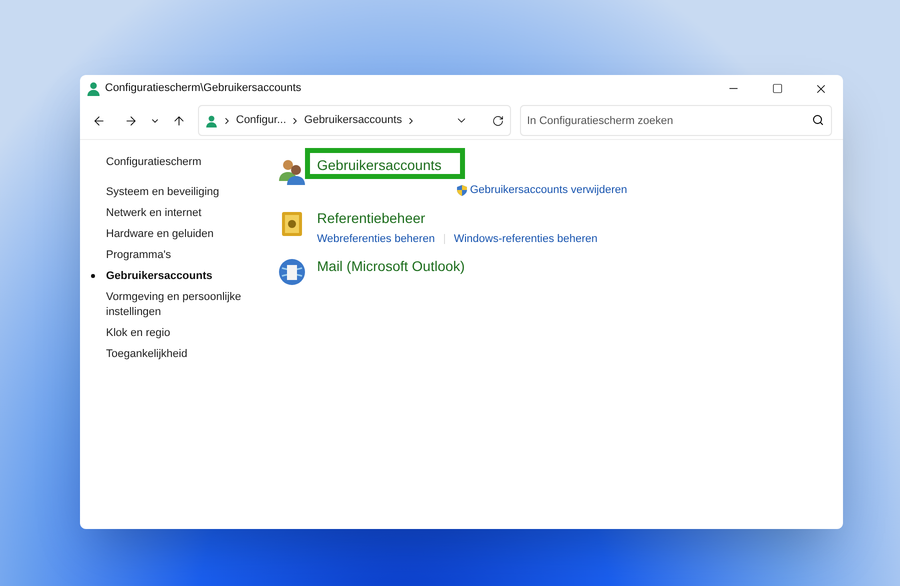 The height and width of the screenshot is (586, 900). What do you see at coordinates (498, 120) in the screenshot?
I see `refresh-icon` at bounding box center [498, 120].